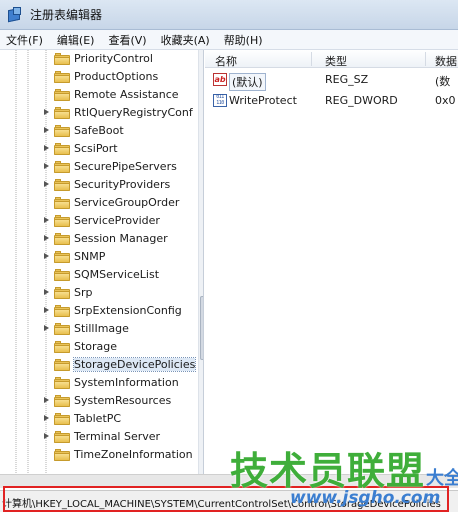 The height and width of the screenshot is (512, 458). I want to click on tree-item: TimeZoneInformation, so click(105, 455).